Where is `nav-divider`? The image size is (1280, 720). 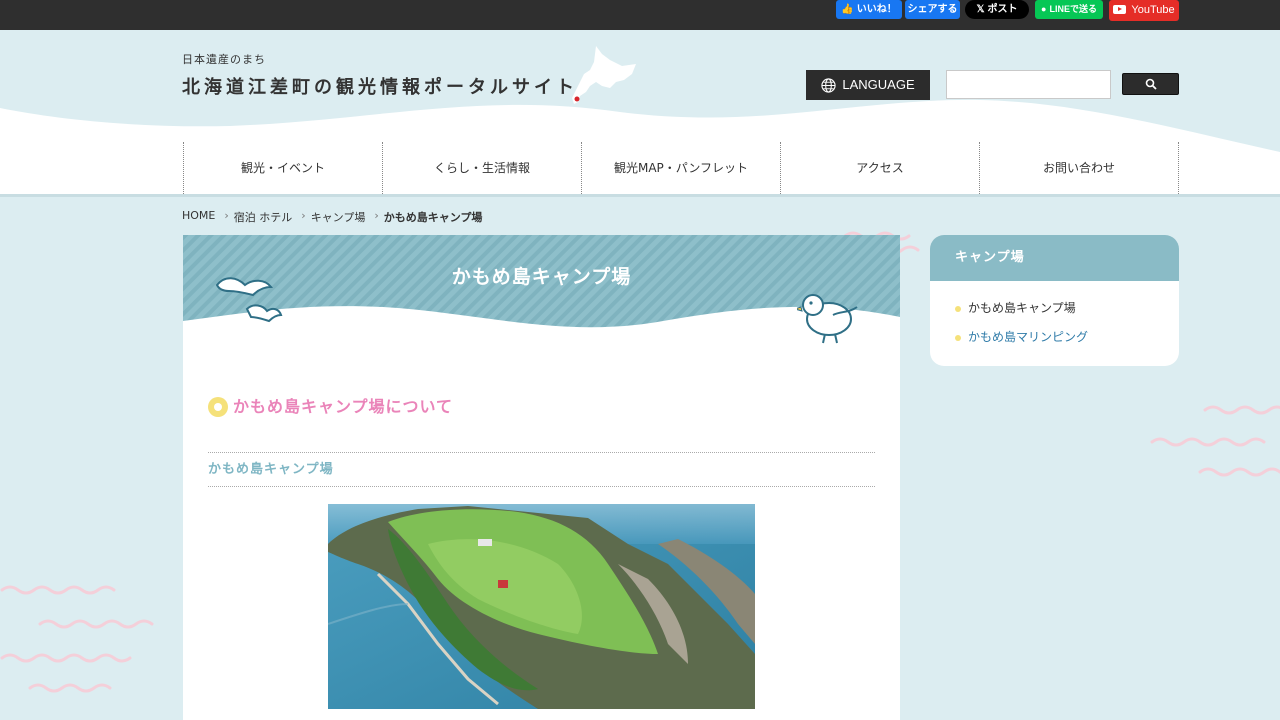
nav-divider is located at coordinates (1178, 168).